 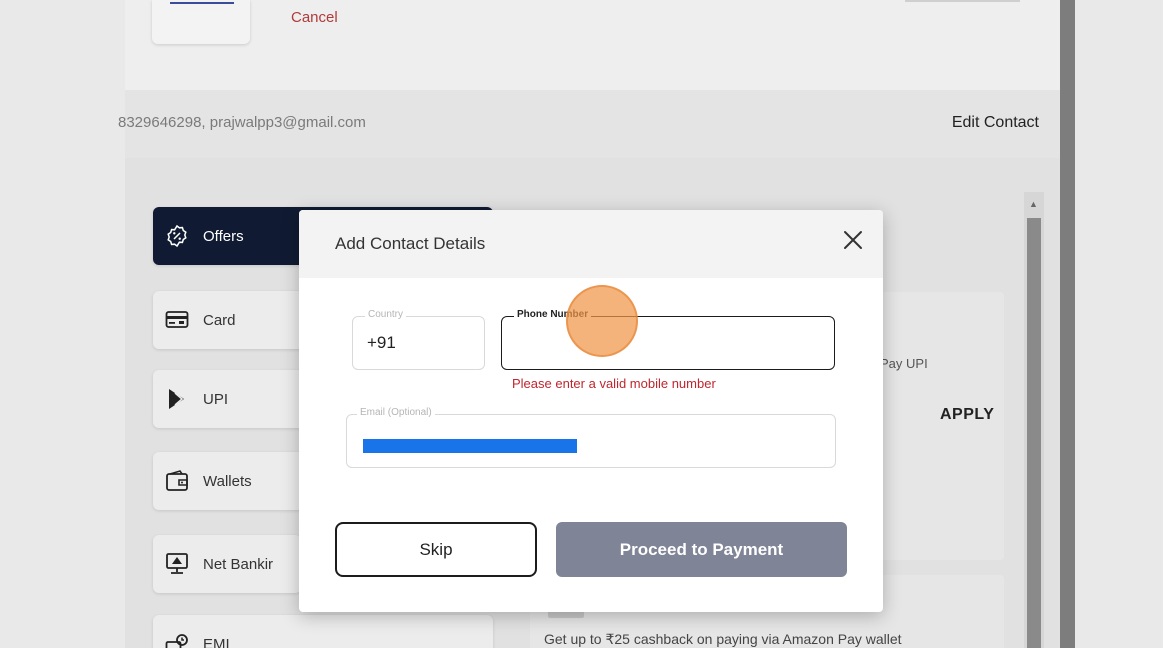 I want to click on method-label: EMI, so click(x=216, y=641).